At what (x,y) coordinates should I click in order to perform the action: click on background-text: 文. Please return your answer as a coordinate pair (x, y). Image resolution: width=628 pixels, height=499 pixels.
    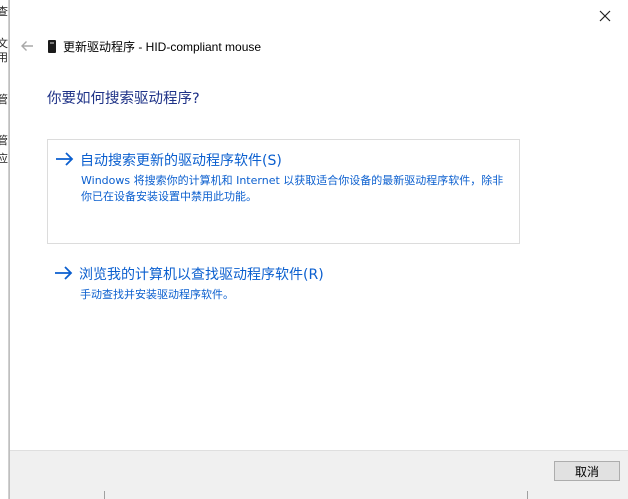
    Looking at the image, I should click on (4, 44).